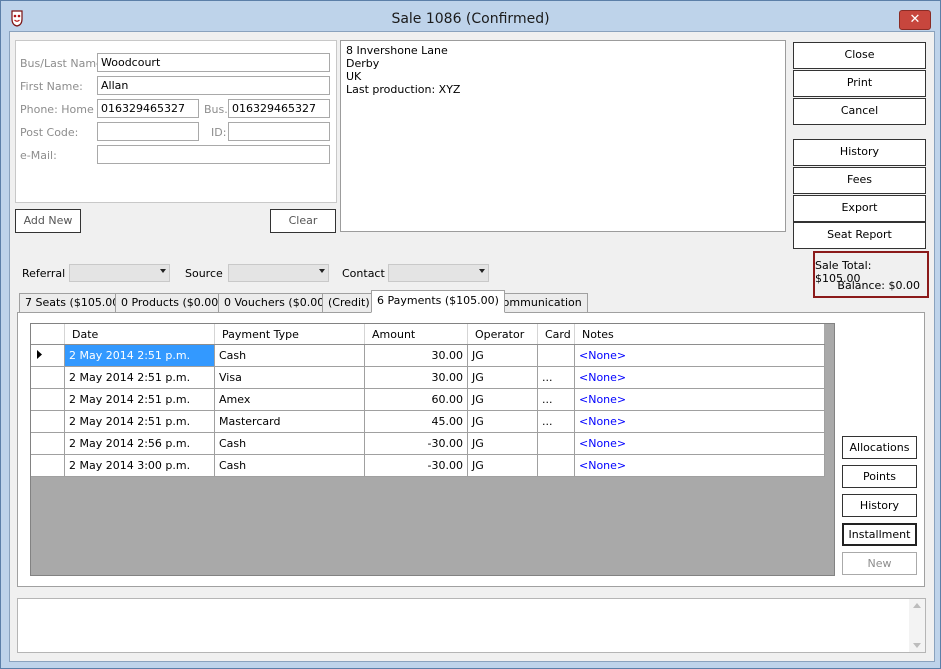 The width and height of the screenshot is (941, 669). Describe the element at coordinates (139, 465) in the screenshot. I see `cell-date: 2 May 2014 3:00 p.m.` at that location.